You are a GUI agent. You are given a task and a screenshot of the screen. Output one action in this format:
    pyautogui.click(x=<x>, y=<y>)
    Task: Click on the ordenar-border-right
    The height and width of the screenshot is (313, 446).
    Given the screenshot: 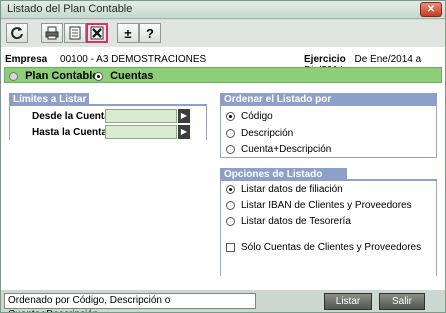 What is the action you would take?
    pyautogui.click(x=436, y=131)
    